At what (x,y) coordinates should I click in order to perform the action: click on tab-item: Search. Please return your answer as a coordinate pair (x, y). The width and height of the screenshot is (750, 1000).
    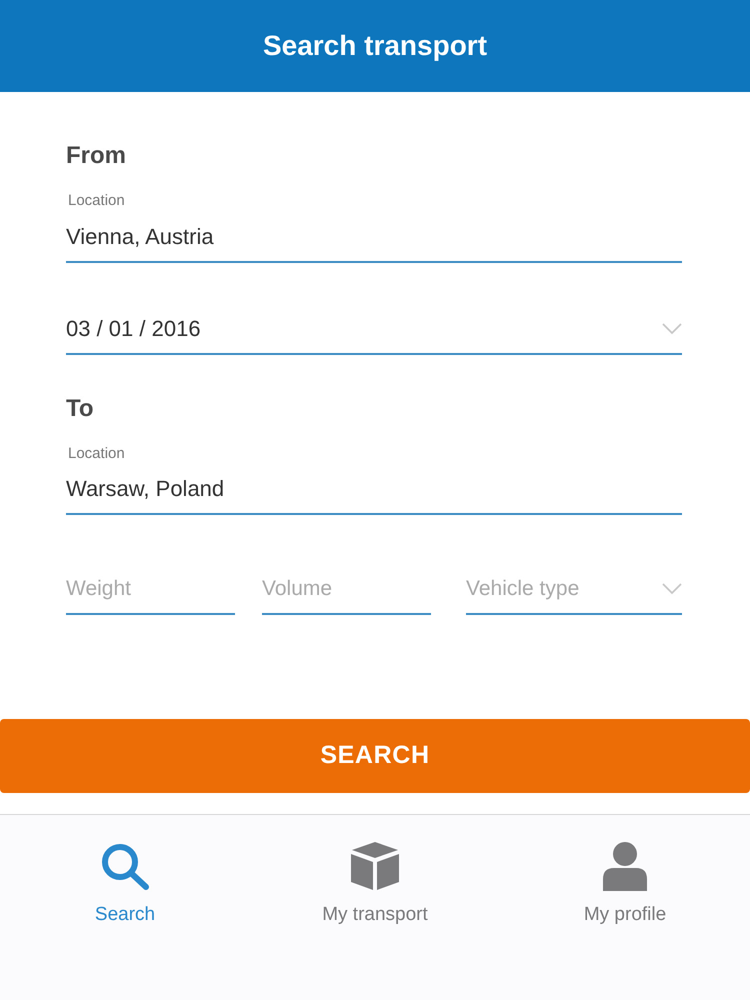
    Looking at the image, I should click on (125, 907).